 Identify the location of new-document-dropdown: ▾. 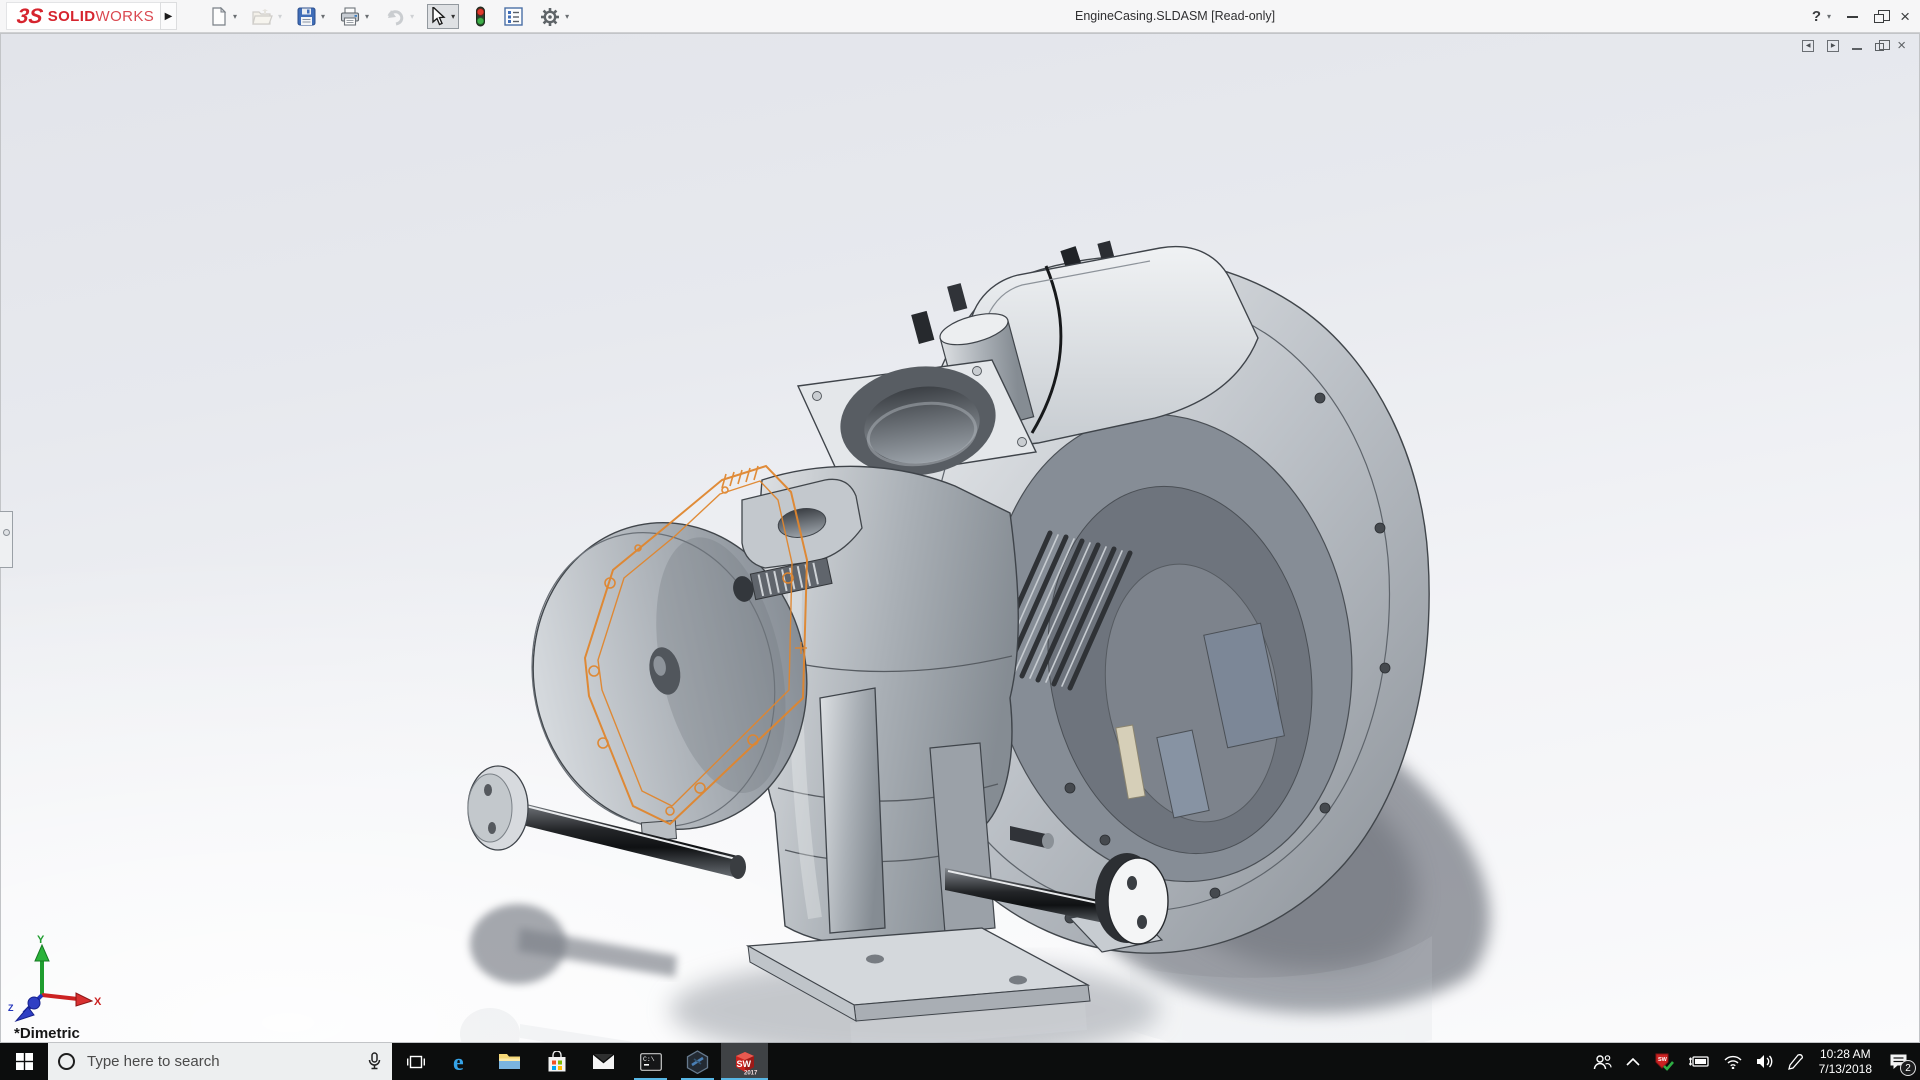
(235, 16).